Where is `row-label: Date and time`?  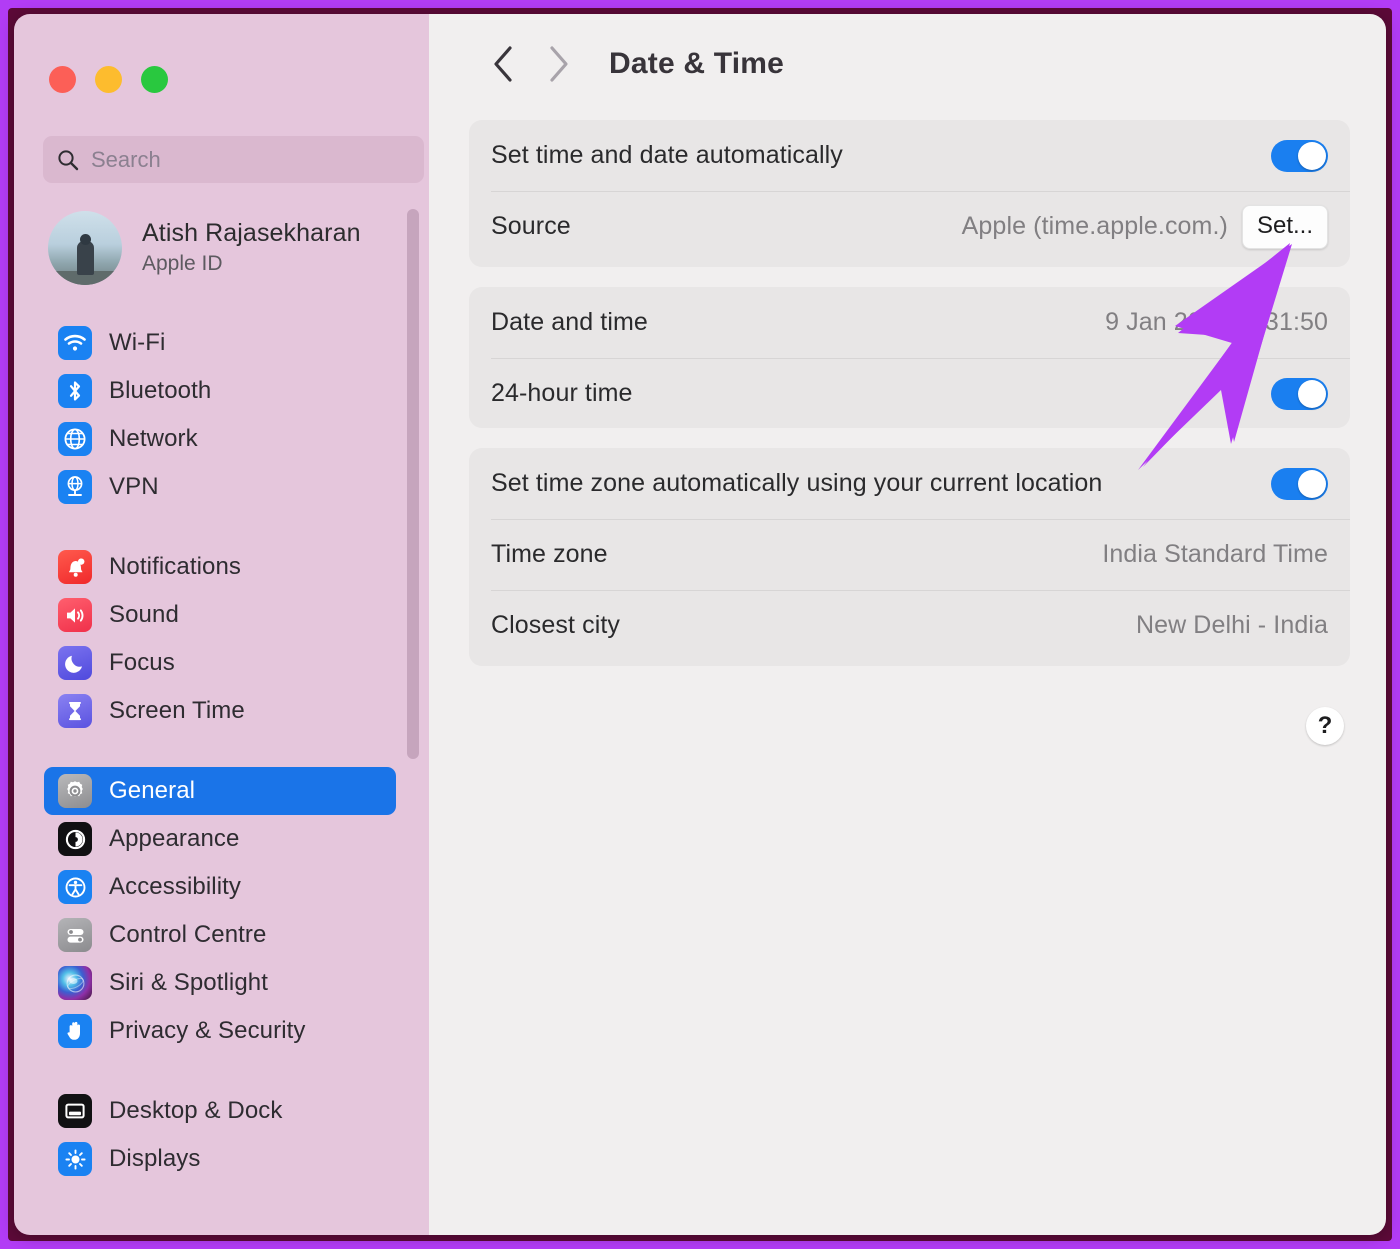 row-label: Date and time is located at coordinates (569, 322).